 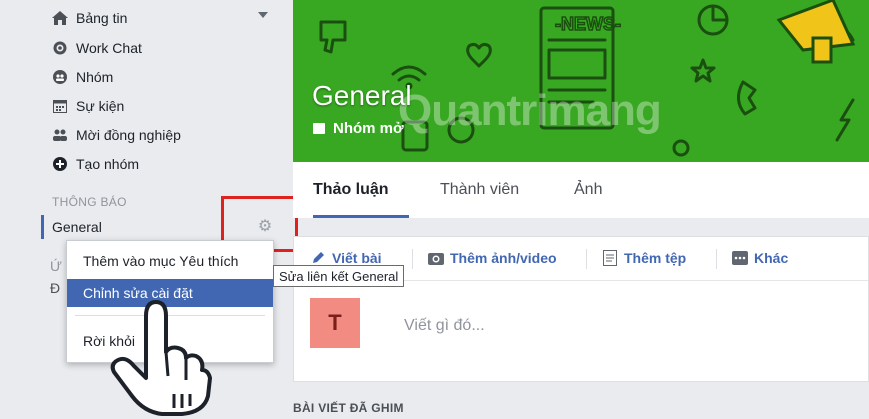 I want to click on sidebar-item-news-feed: Bảng tin, so click(x=89, y=18).